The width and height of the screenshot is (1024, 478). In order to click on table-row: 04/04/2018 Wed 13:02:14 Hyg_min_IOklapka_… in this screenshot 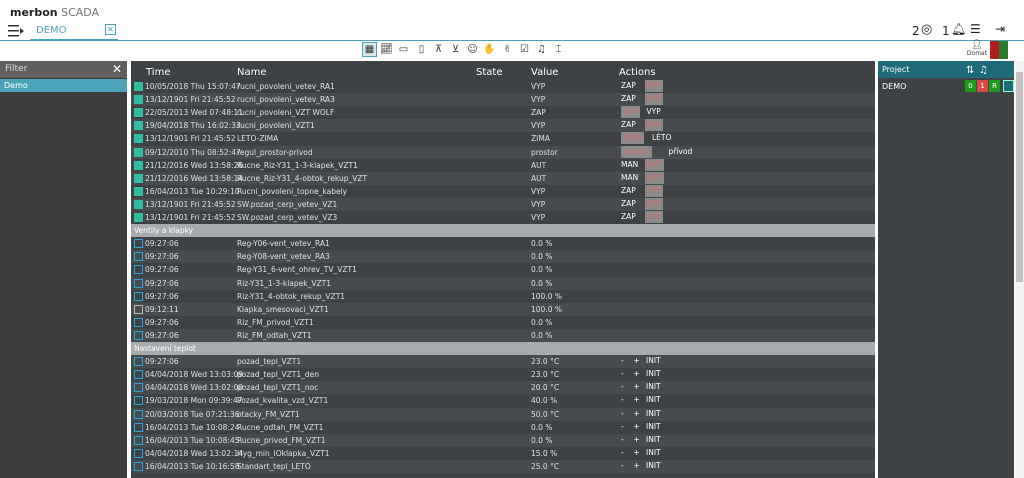, I will do `click(503, 453)`.